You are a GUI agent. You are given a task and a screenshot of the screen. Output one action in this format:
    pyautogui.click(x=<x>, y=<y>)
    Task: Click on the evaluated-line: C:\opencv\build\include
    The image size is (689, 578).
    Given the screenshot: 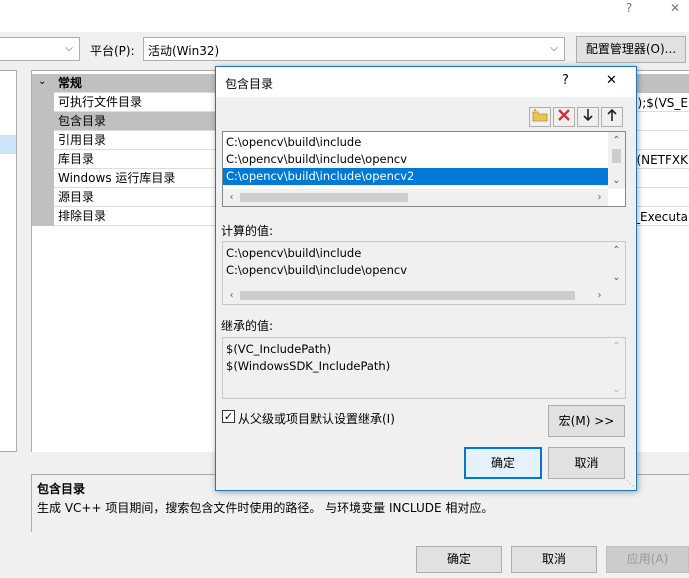 What is the action you would take?
    pyautogui.click(x=294, y=253)
    